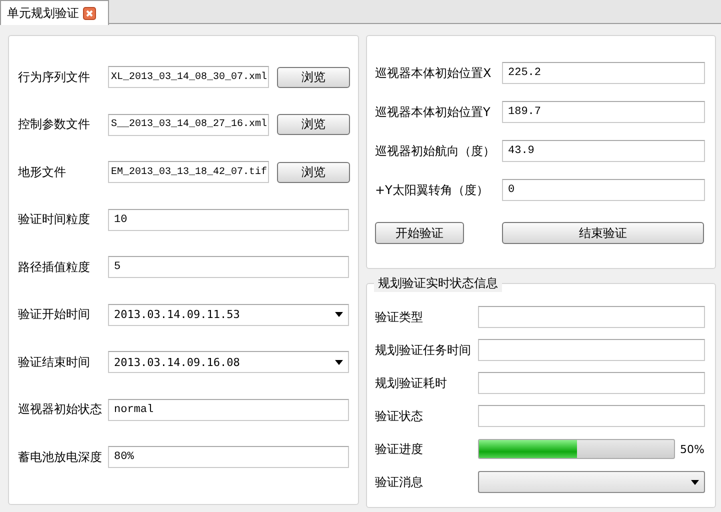 This screenshot has height=512, width=721. Describe the element at coordinates (603, 73) in the screenshot. I see `input-field: 225.2` at that location.